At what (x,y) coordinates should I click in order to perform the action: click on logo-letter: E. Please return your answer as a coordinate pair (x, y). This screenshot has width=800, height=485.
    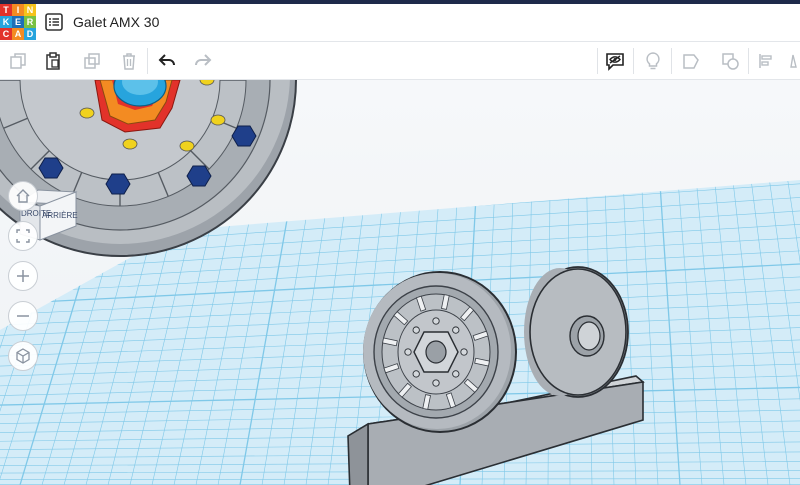
    Looking at the image, I should click on (18, 22).